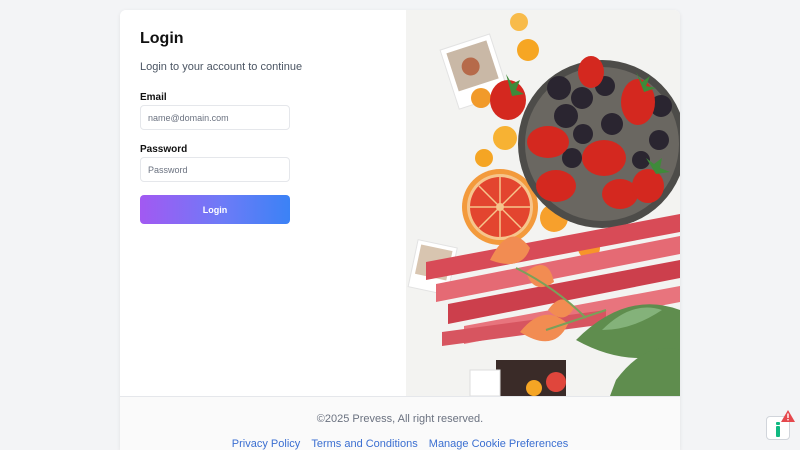 This screenshot has height=450, width=800. I want to click on page-subtitle: Login to your account to continue, so click(221, 67).